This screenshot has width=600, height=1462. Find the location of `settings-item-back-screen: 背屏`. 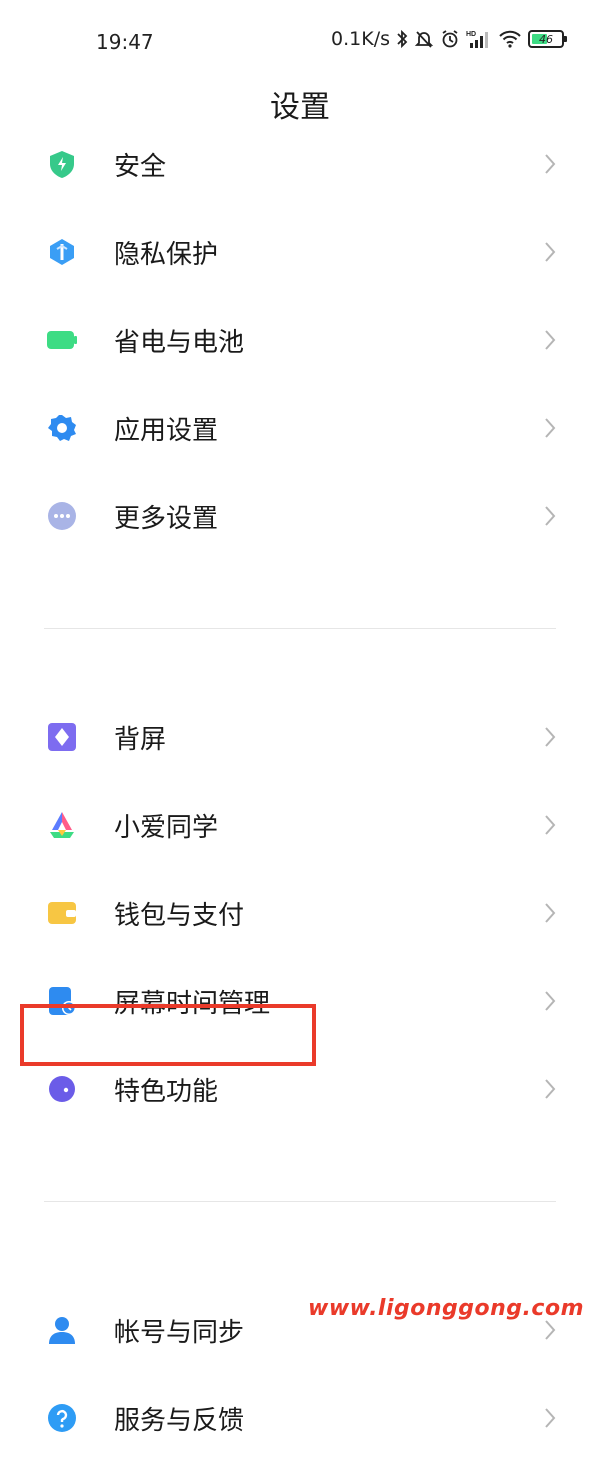

settings-item-back-screen: 背屏 is located at coordinates (300, 737).